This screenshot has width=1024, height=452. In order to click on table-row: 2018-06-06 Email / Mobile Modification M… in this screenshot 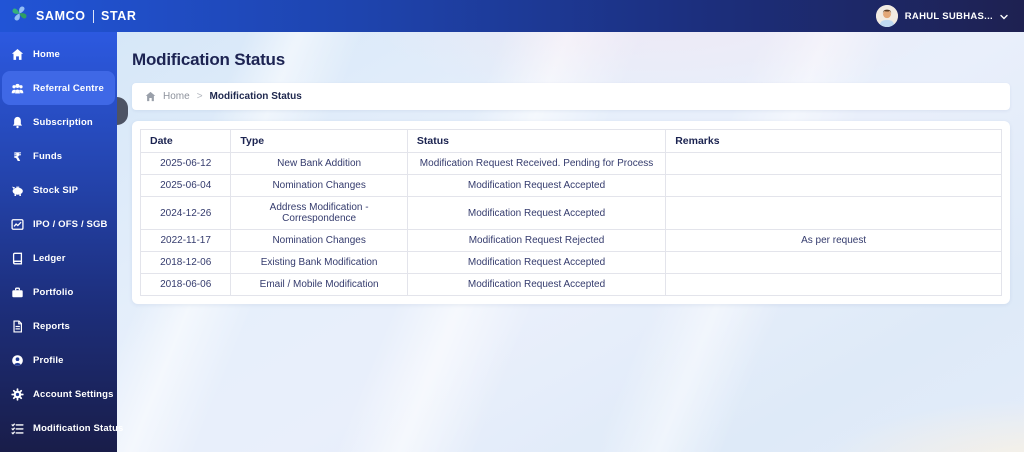, I will do `click(570, 284)`.